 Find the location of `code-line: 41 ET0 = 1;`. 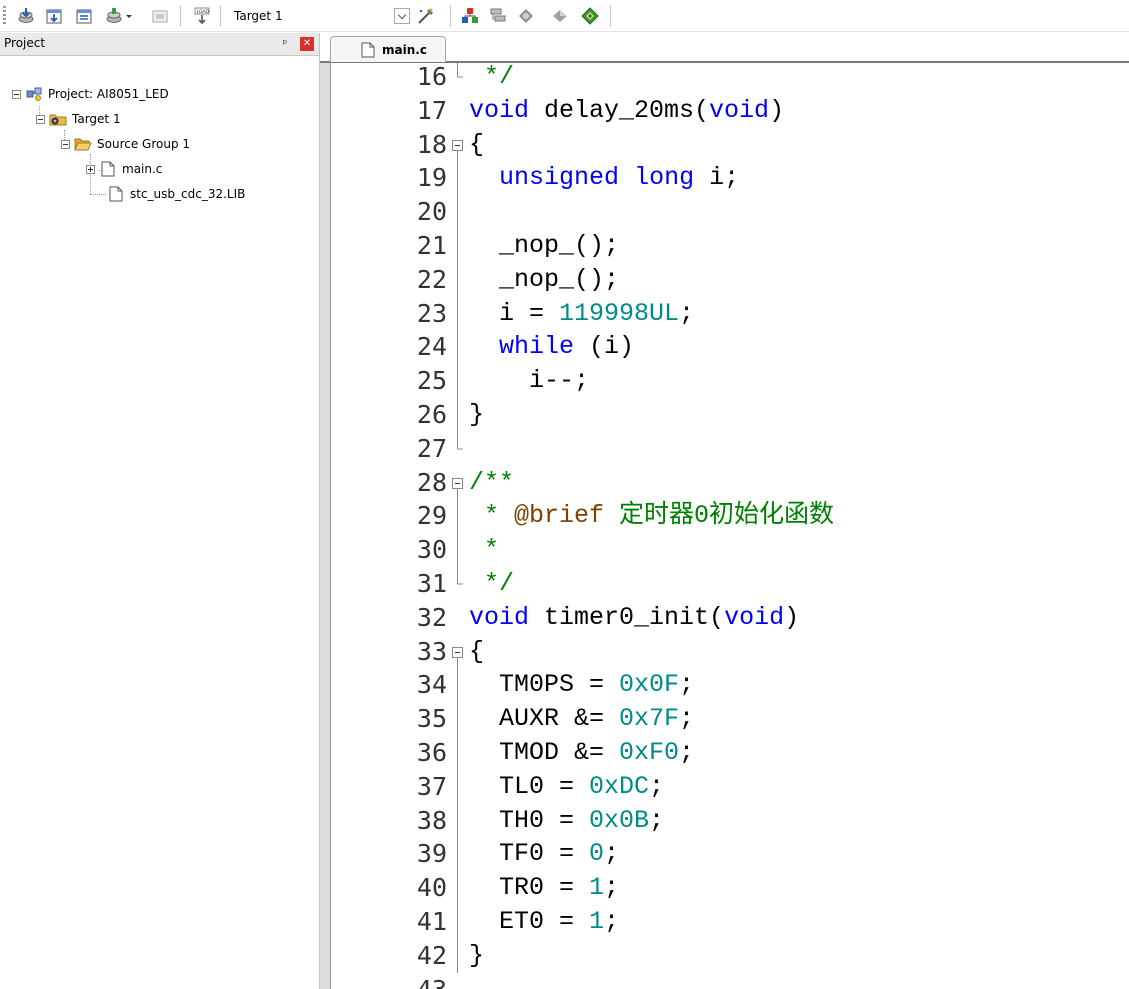

code-line: 41 ET0 = 1; is located at coordinates (730, 922).